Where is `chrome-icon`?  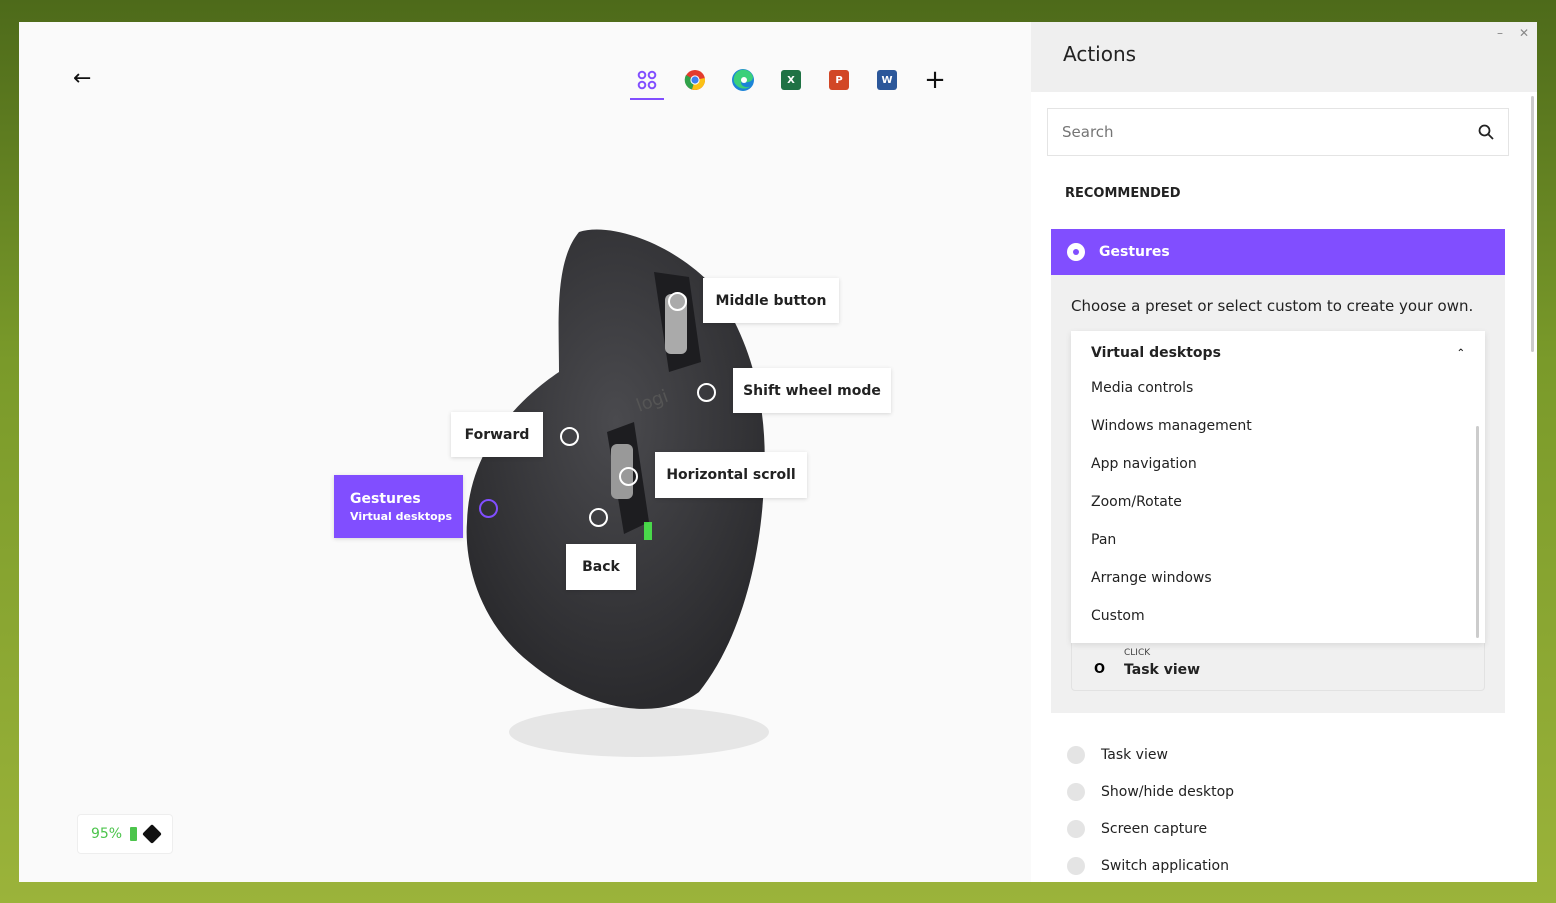
chrome-icon is located at coordinates (694, 80).